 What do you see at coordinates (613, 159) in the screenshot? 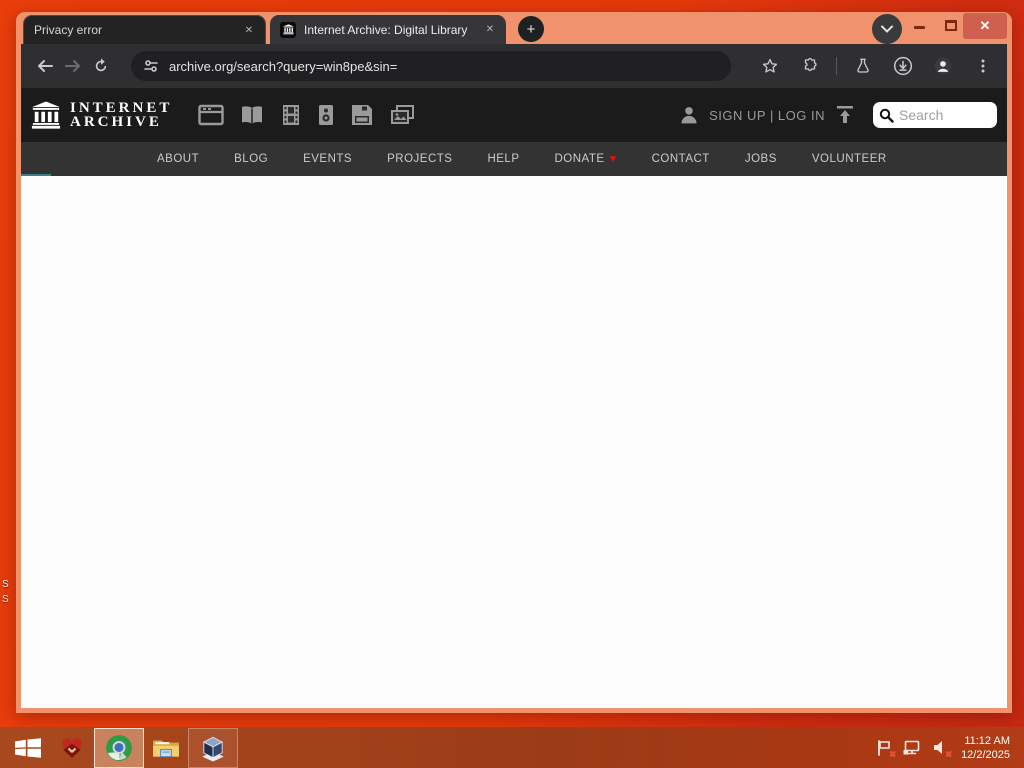
I see `heart-icon: ♥` at bounding box center [613, 159].